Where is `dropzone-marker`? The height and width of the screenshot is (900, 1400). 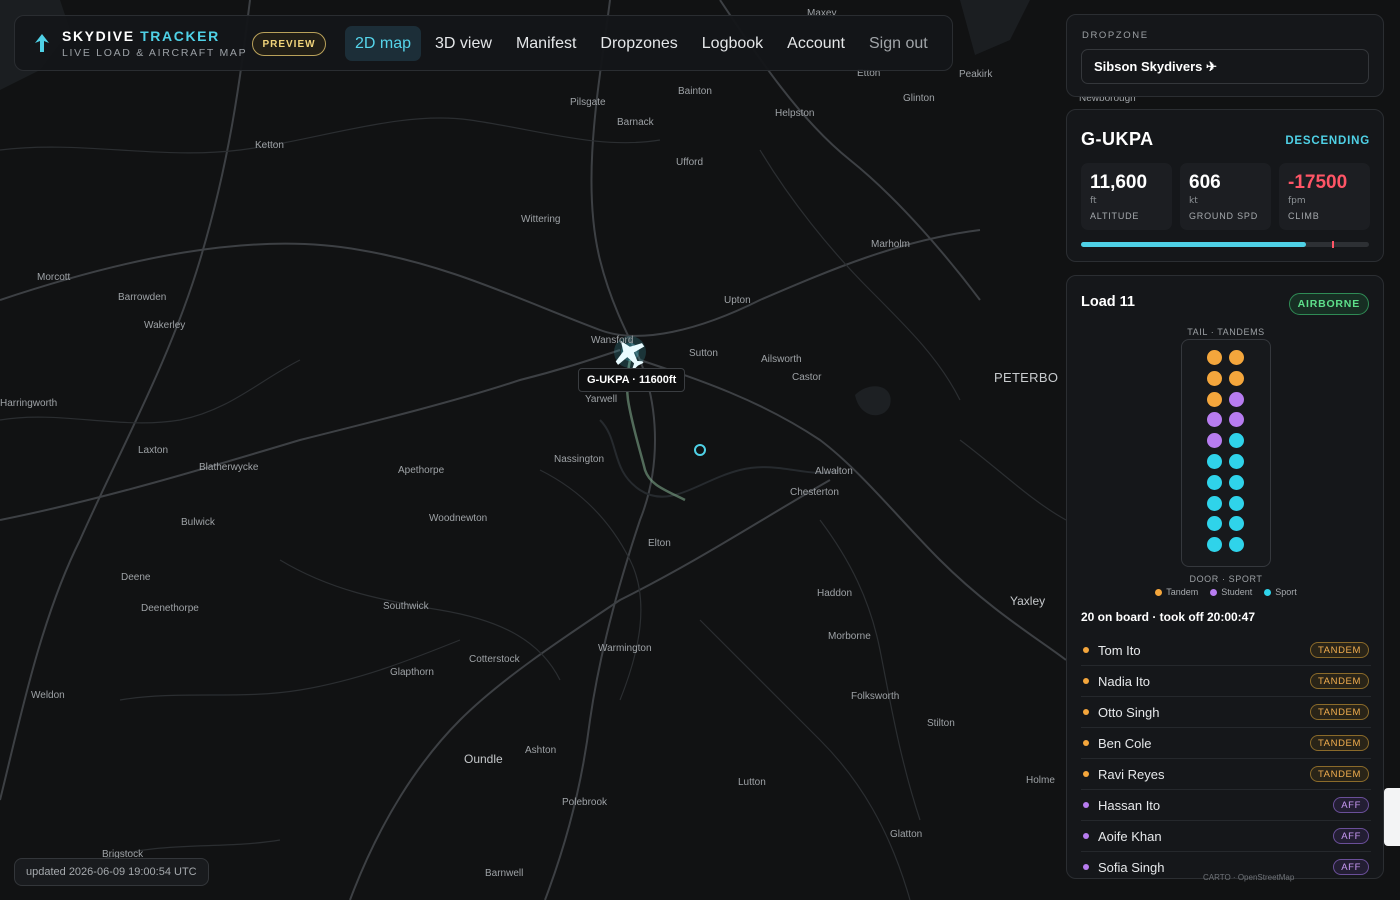
dropzone-marker is located at coordinates (700, 450).